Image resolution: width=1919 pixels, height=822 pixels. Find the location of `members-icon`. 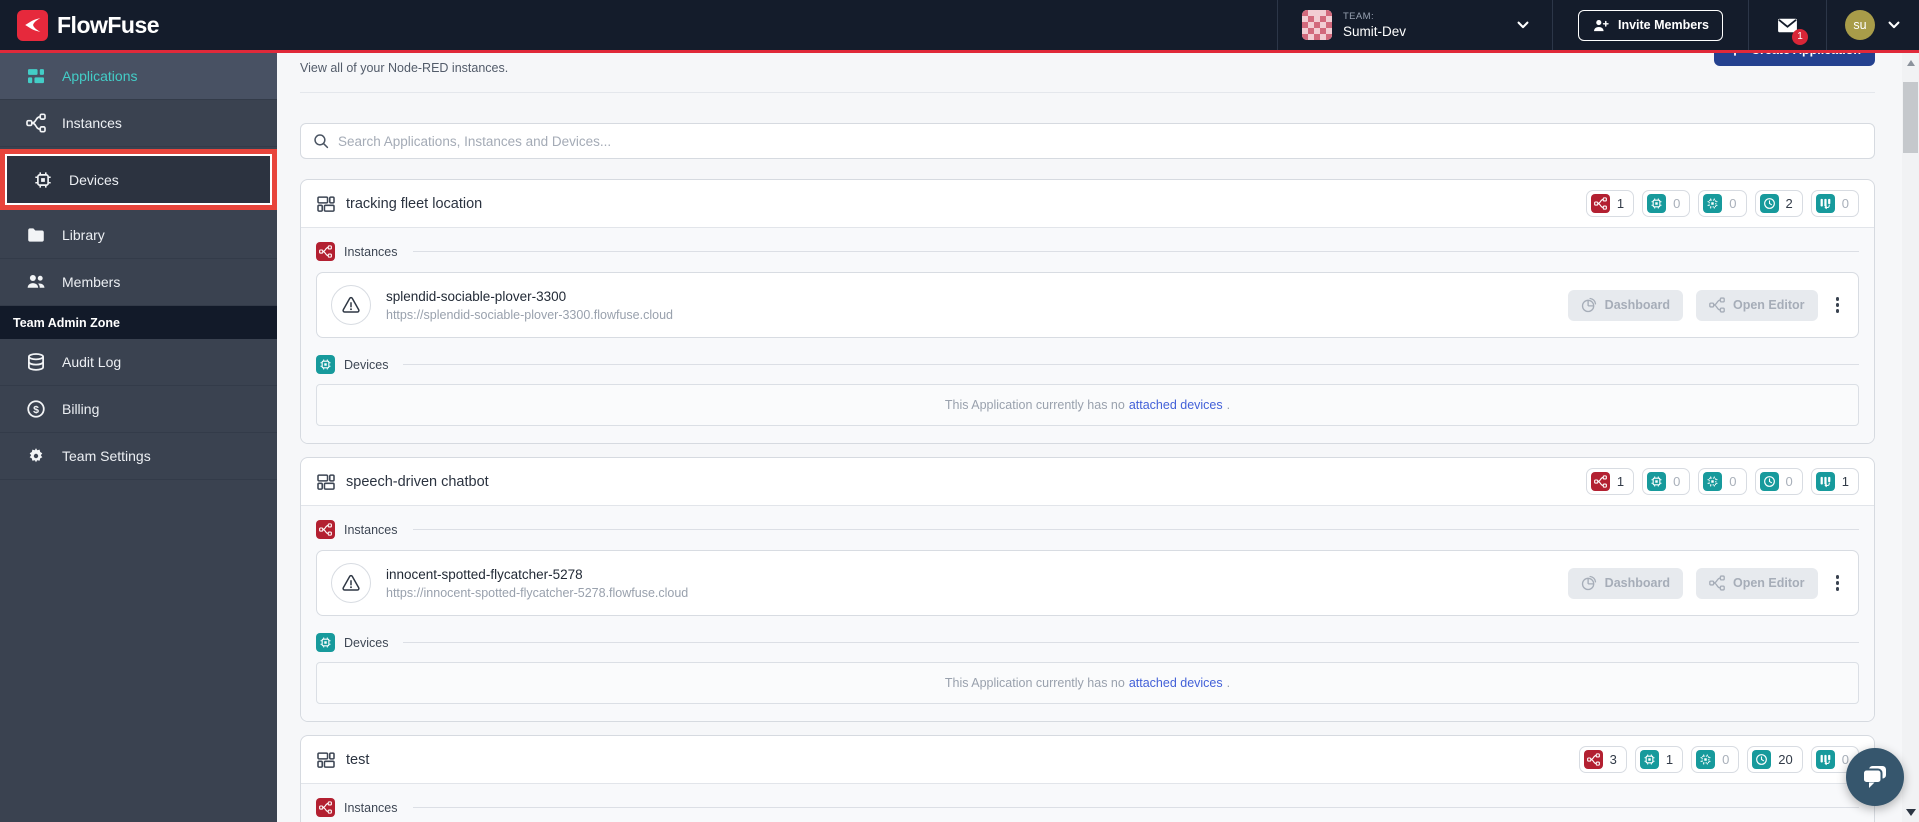

members-icon is located at coordinates (36, 282).